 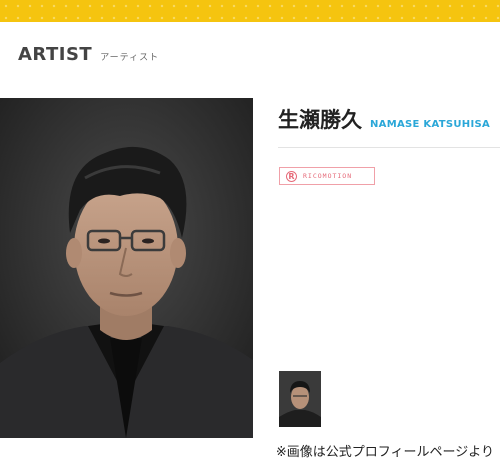 I want to click on top-banner, so click(x=250, y=11).